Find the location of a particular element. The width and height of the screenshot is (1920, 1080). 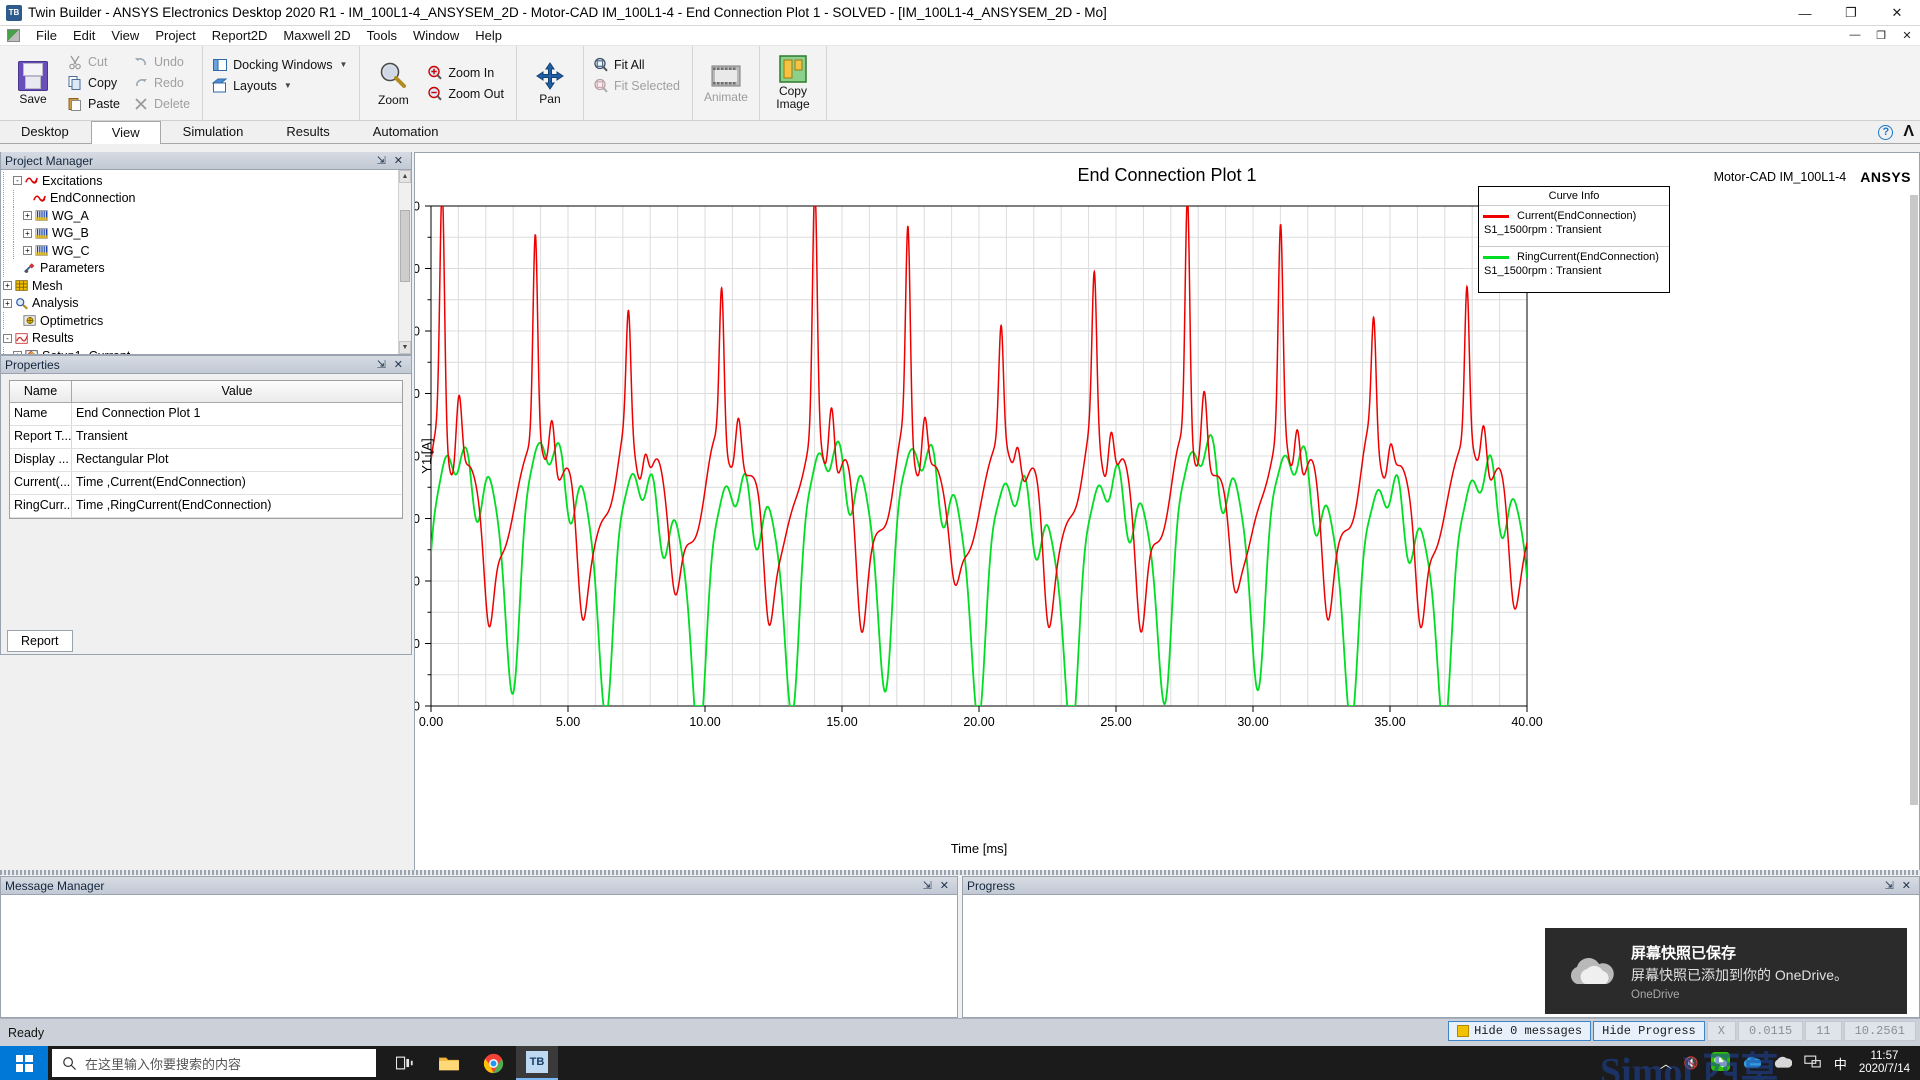

properties-row: Report T... Transient is located at coordinates (206, 437).